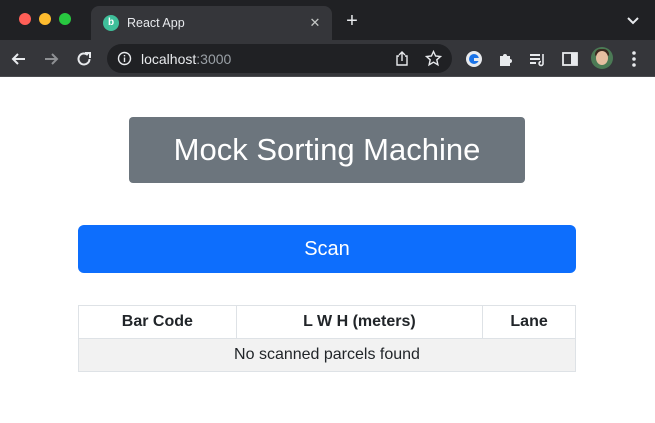 The width and height of the screenshot is (655, 423). I want to click on address-url: localhost:3000, so click(186, 59).